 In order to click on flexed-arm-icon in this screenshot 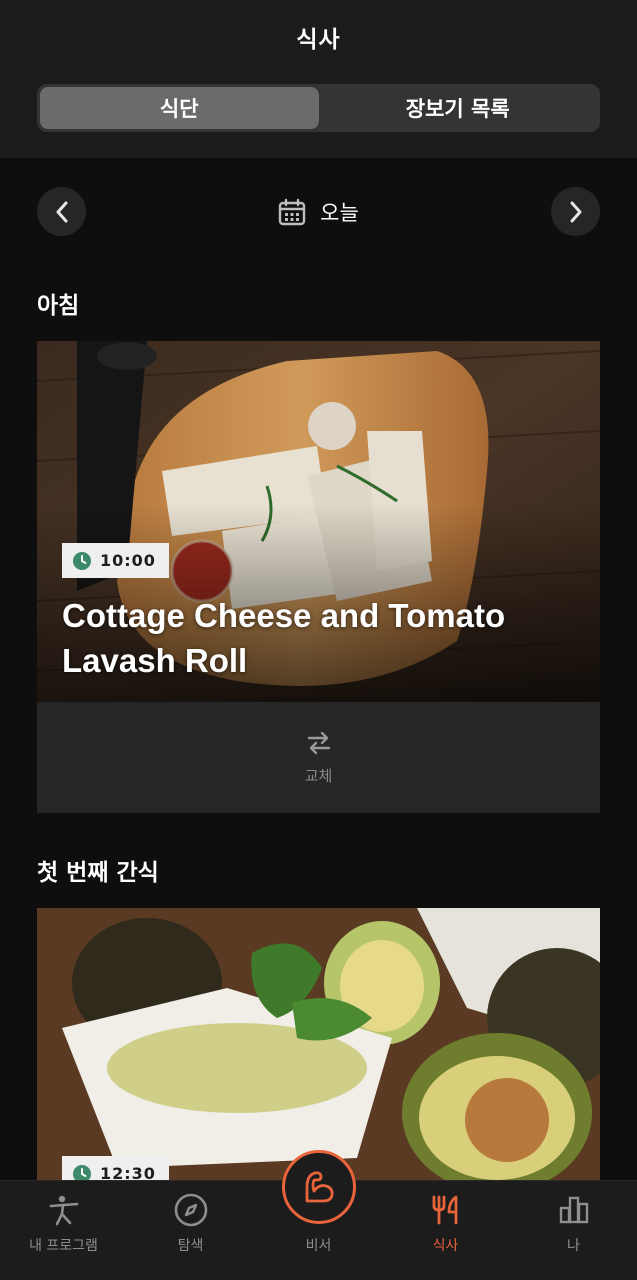, I will do `click(319, 1187)`.